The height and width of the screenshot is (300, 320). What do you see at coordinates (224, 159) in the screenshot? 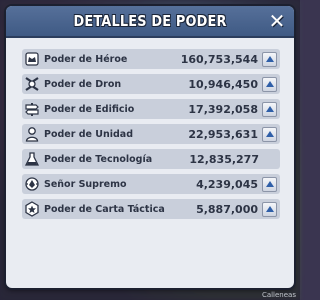
I see `power-value: 12,835,277` at bounding box center [224, 159].